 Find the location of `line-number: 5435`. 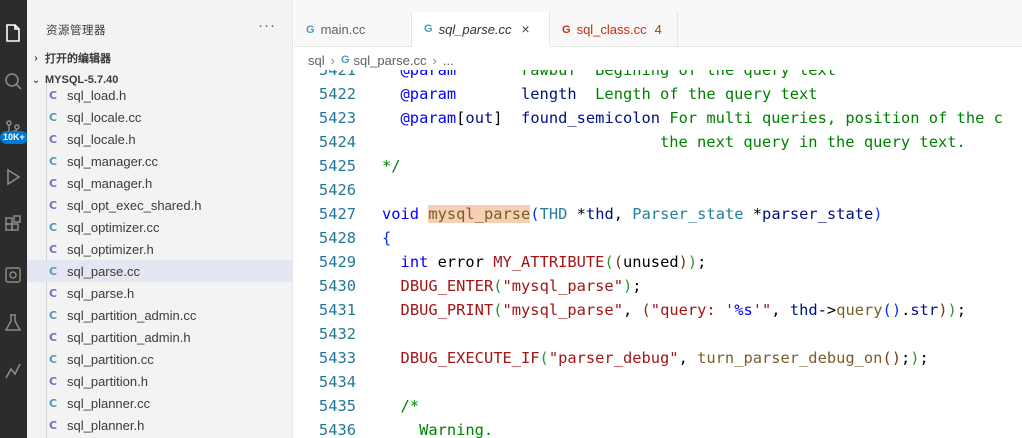

line-number: 5435 is located at coordinates (337, 406).